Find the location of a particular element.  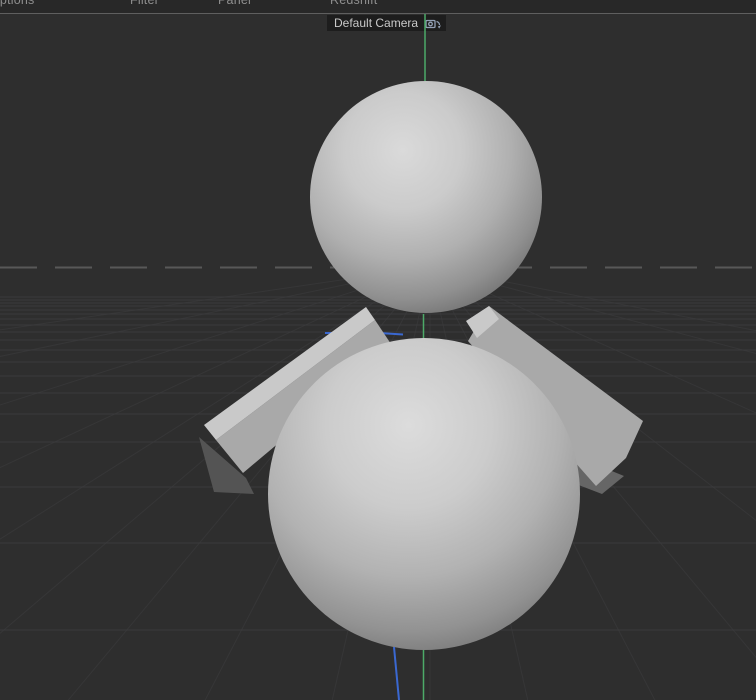

menu-item-redshift: Redshift is located at coordinates (353, 3).